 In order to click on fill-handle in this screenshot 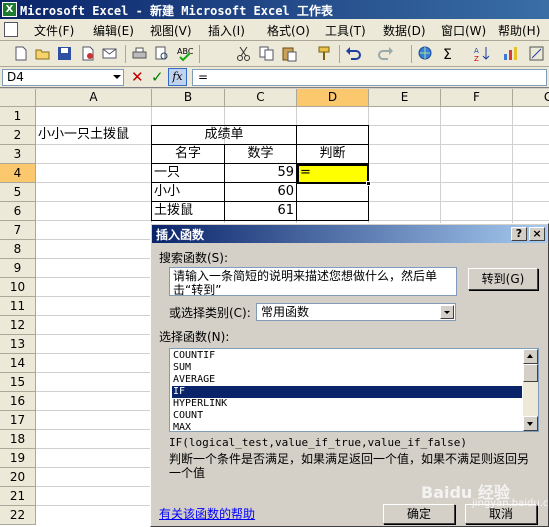, I will do `click(368, 183)`.